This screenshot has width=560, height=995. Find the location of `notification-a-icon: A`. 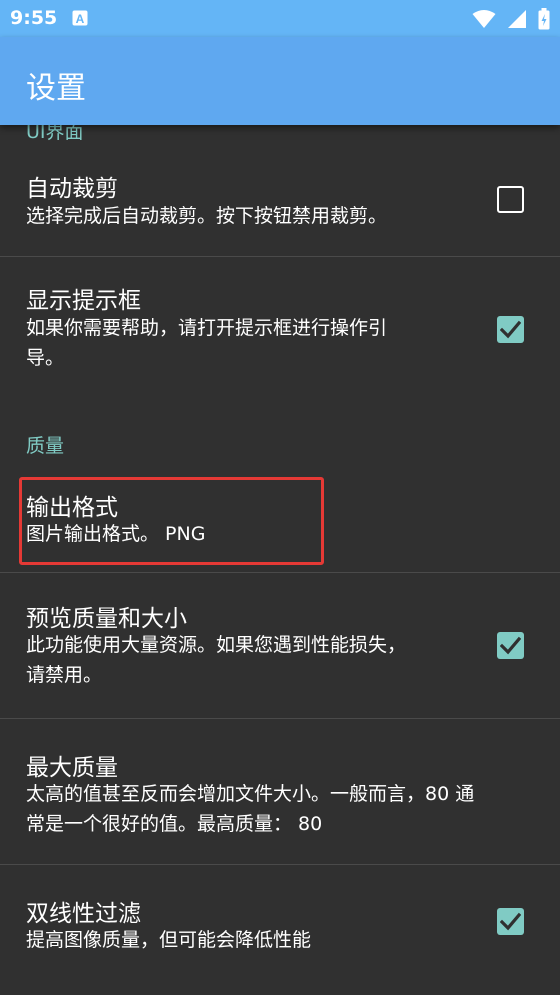

notification-a-icon: A is located at coordinates (80, 18).